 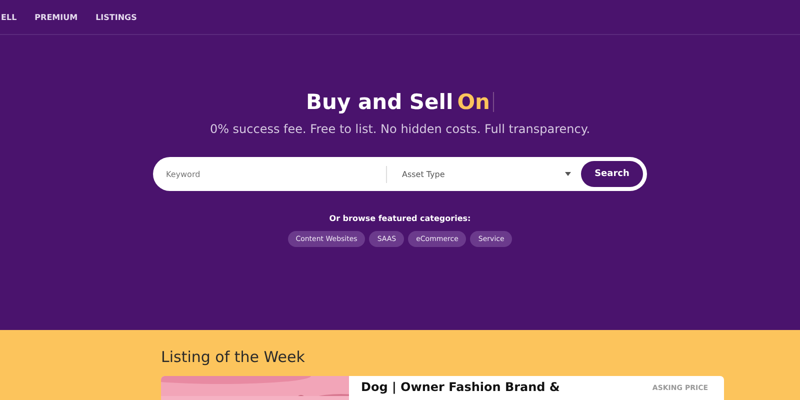 What do you see at coordinates (568, 174) in the screenshot?
I see `caret-icon` at bounding box center [568, 174].